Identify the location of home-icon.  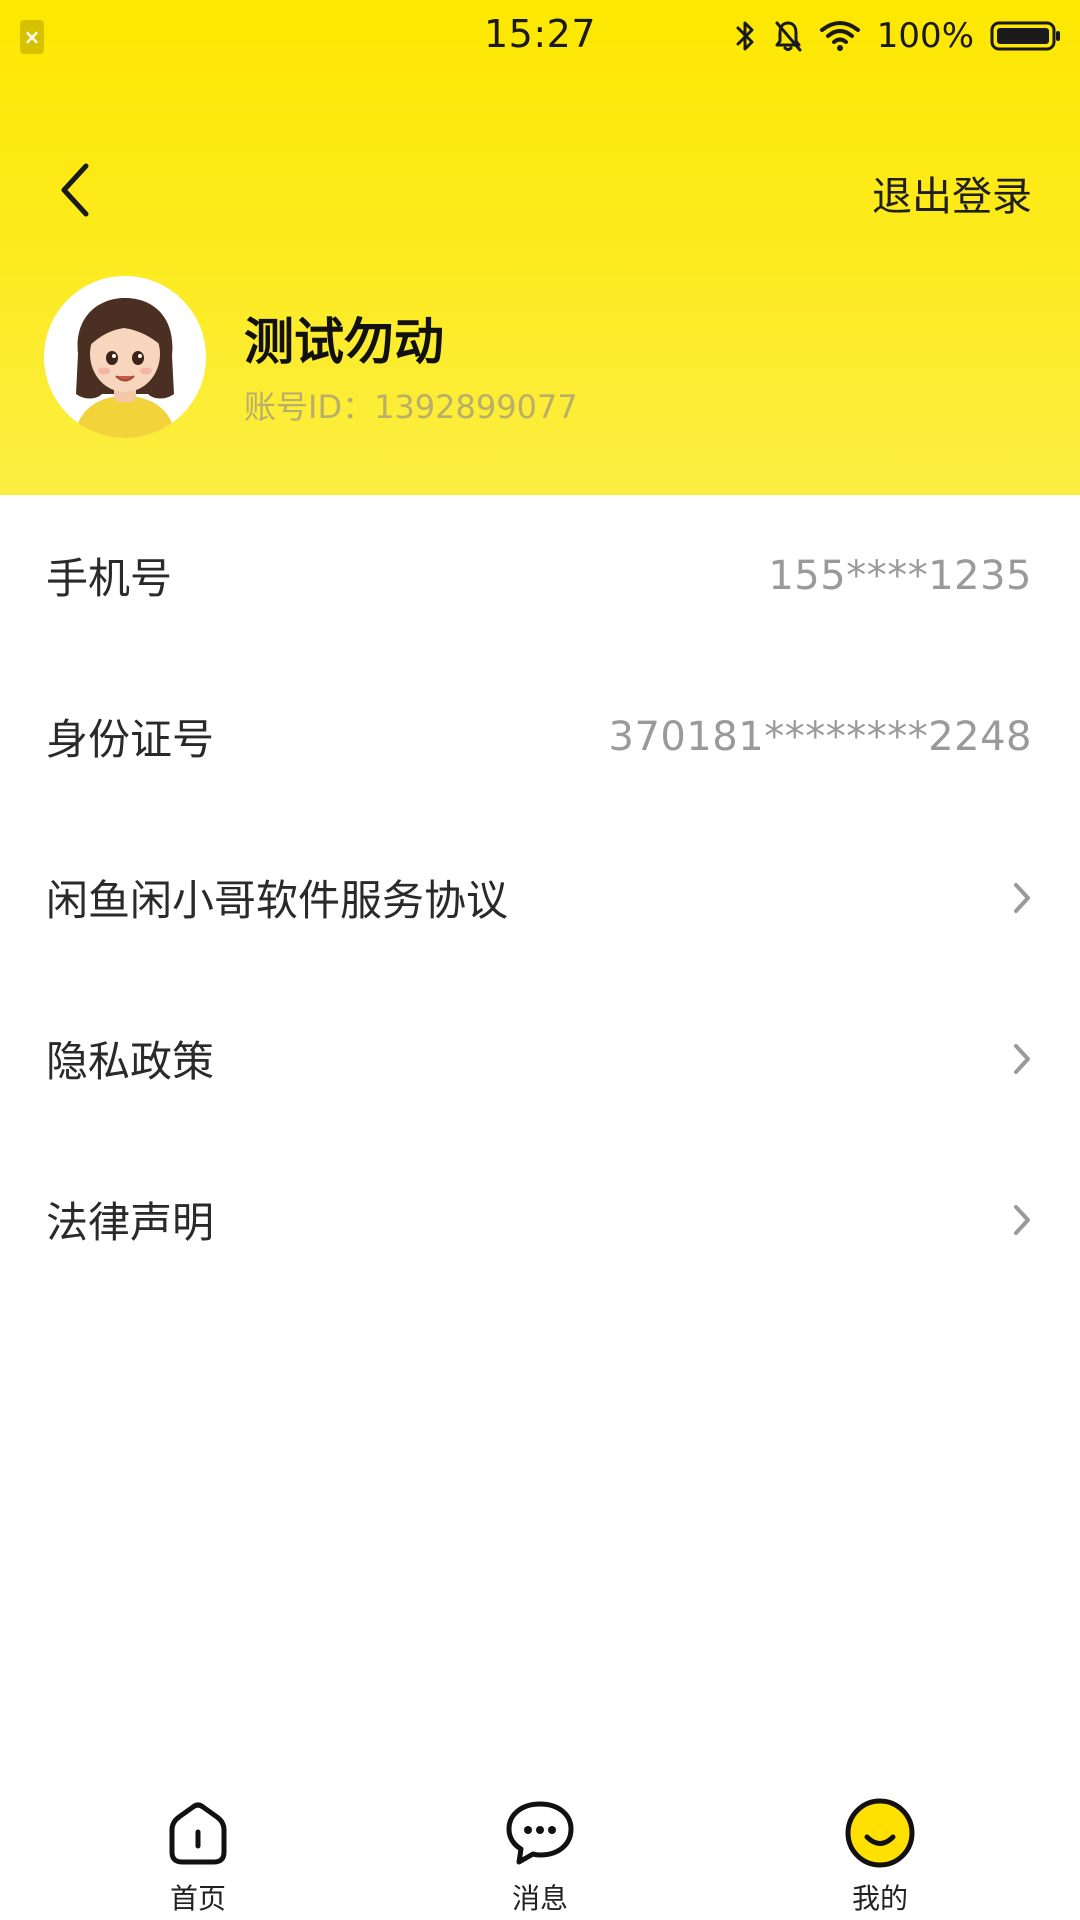
(198, 1833).